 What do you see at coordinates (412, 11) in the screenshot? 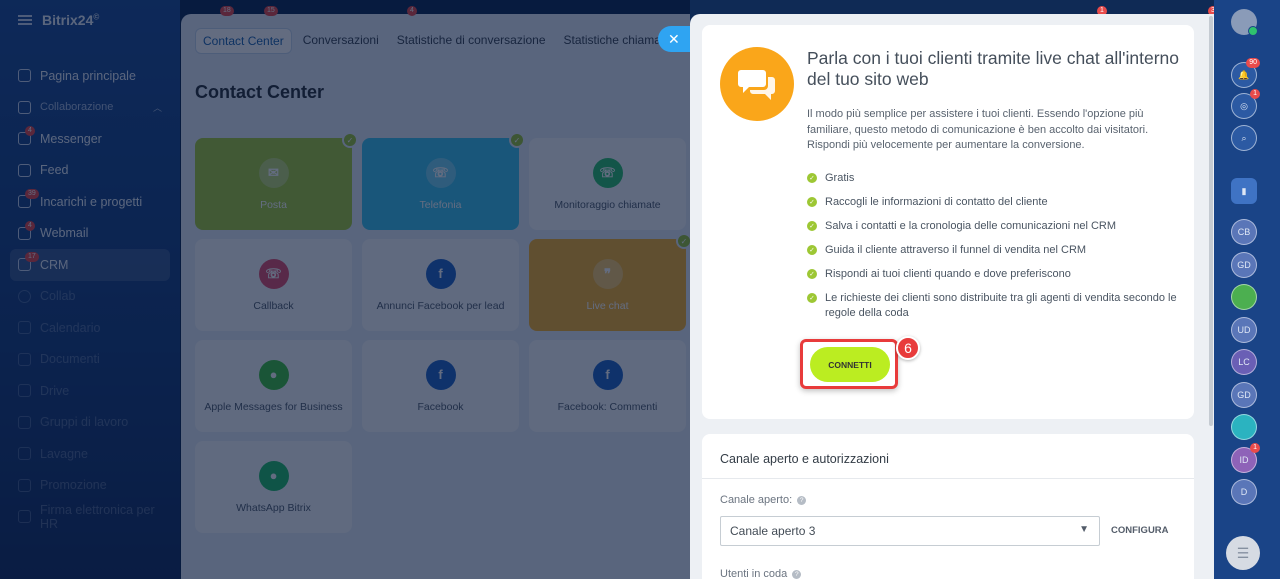
I see `topbar-badge: 4` at bounding box center [412, 11].